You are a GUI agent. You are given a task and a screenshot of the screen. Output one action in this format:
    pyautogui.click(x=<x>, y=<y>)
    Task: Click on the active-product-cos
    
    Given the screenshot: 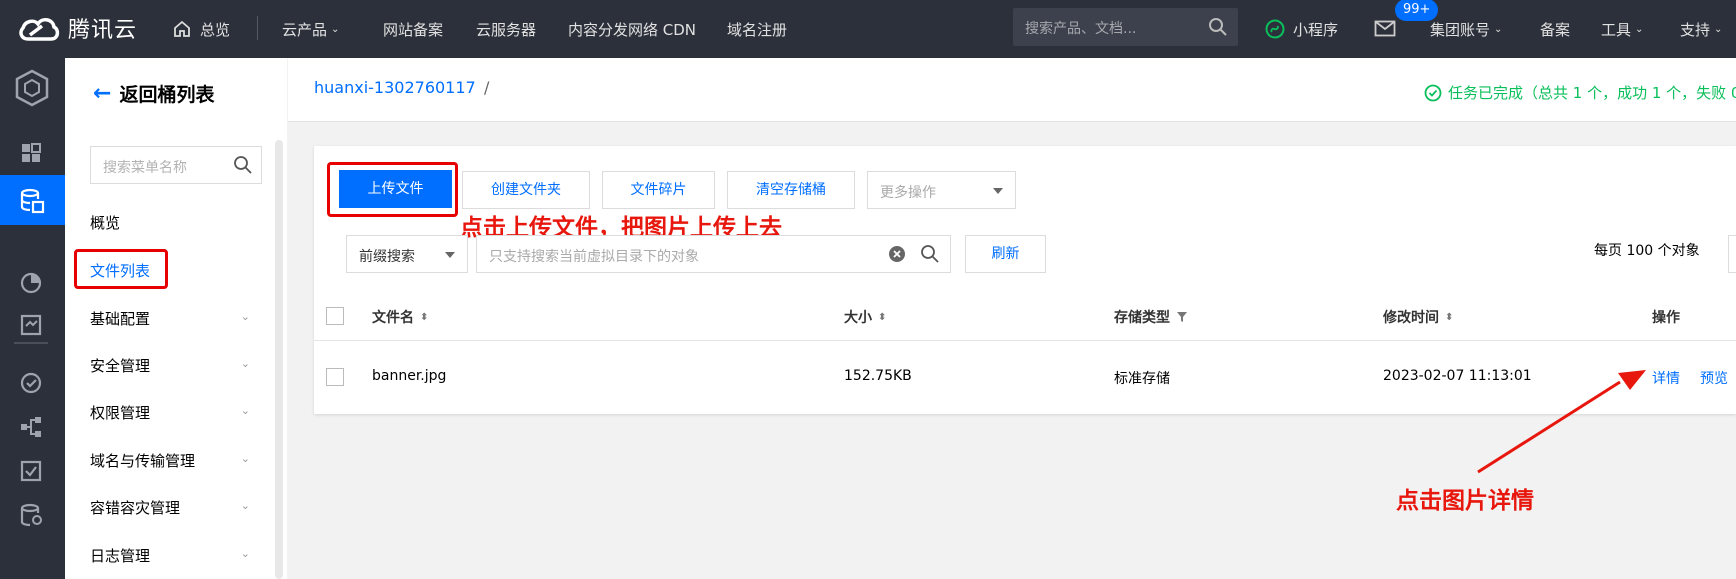 What is the action you would take?
    pyautogui.click(x=32, y=200)
    